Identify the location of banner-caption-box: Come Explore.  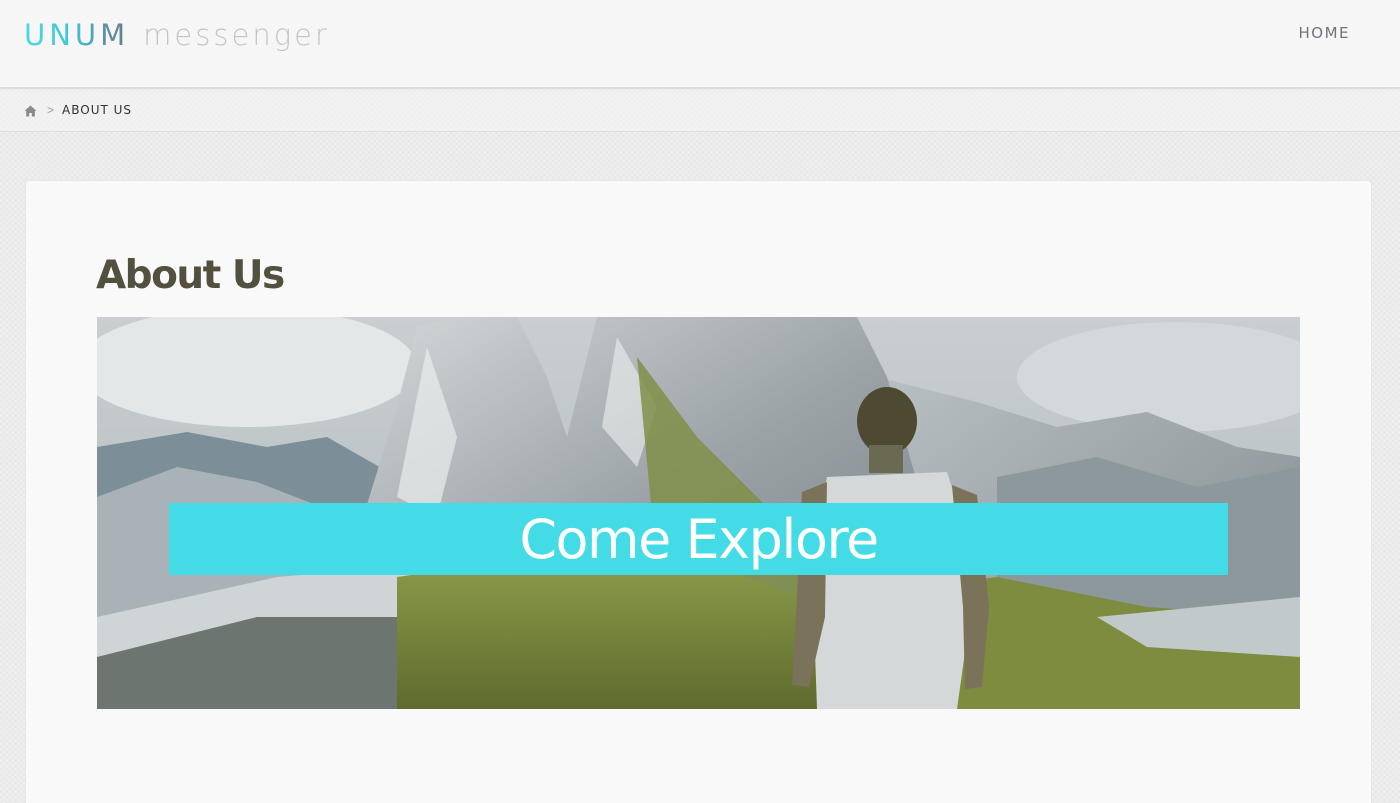
(698, 539).